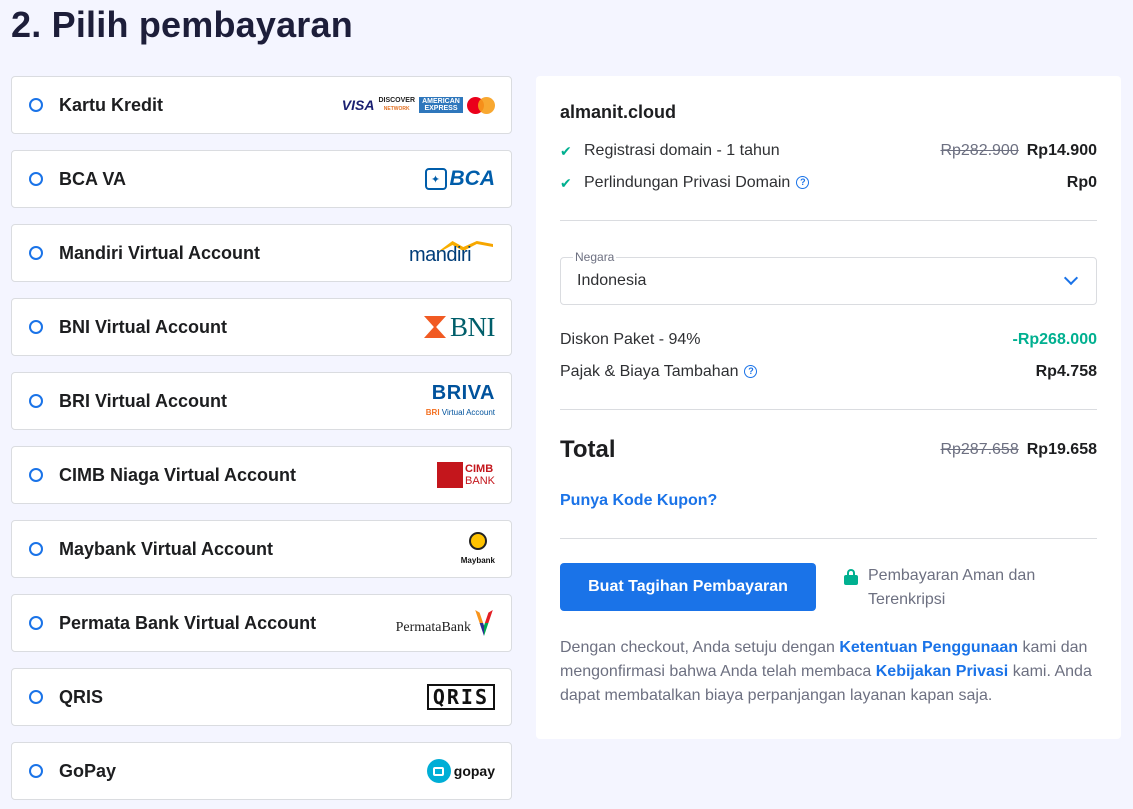  What do you see at coordinates (466, 475) in the screenshot?
I see `cimb-logo: CIMB BANK` at bounding box center [466, 475].